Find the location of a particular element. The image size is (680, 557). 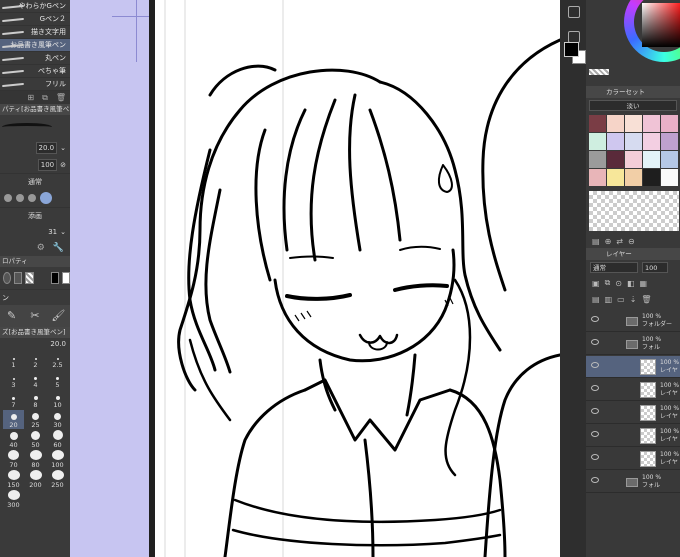

brush-size-option: 20 is located at coordinates (13, 419).